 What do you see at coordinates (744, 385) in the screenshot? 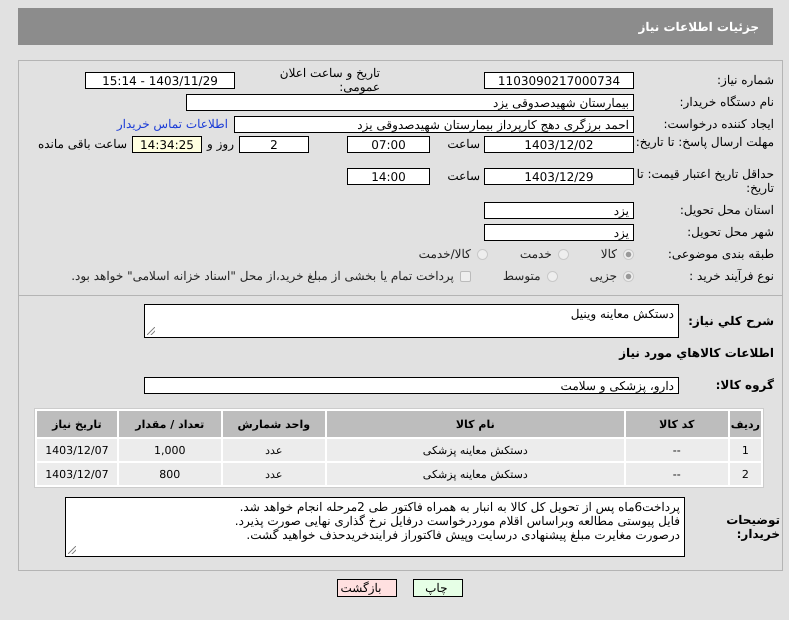
I see `field-label: گروه کالا:` at bounding box center [744, 385].